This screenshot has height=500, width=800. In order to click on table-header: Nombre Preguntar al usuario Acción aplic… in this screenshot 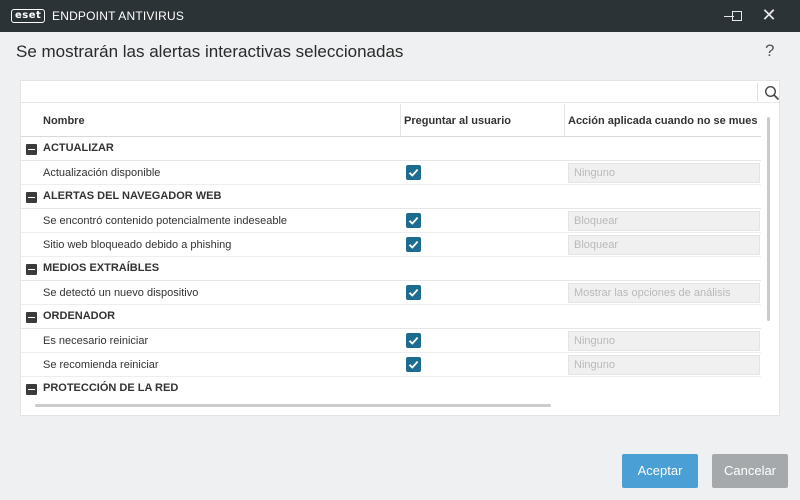, I will do `click(391, 120)`.